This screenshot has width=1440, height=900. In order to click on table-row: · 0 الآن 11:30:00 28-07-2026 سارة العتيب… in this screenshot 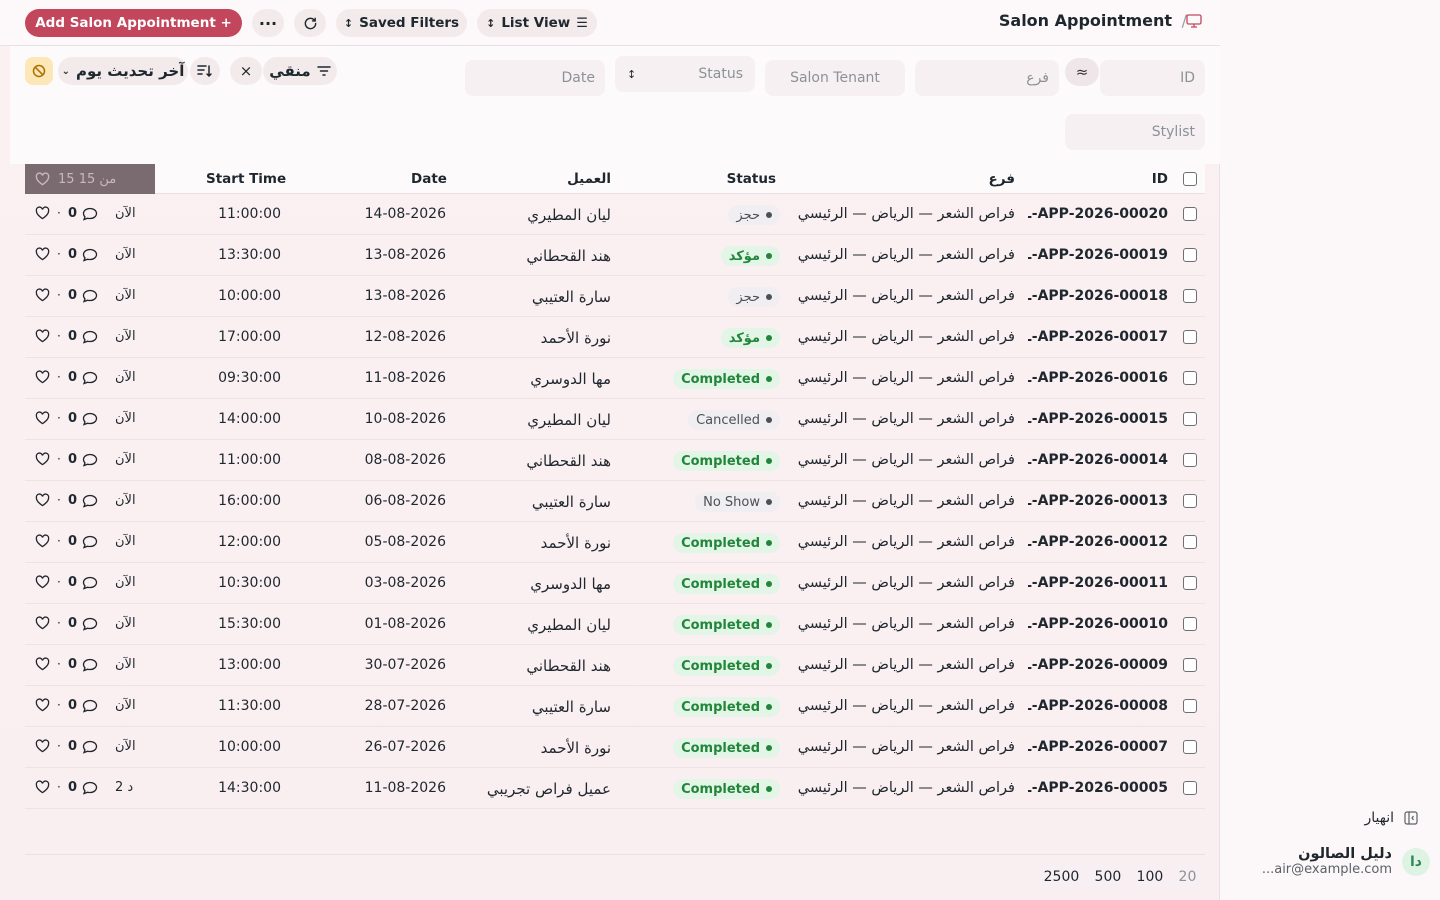, I will do `click(615, 706)`.